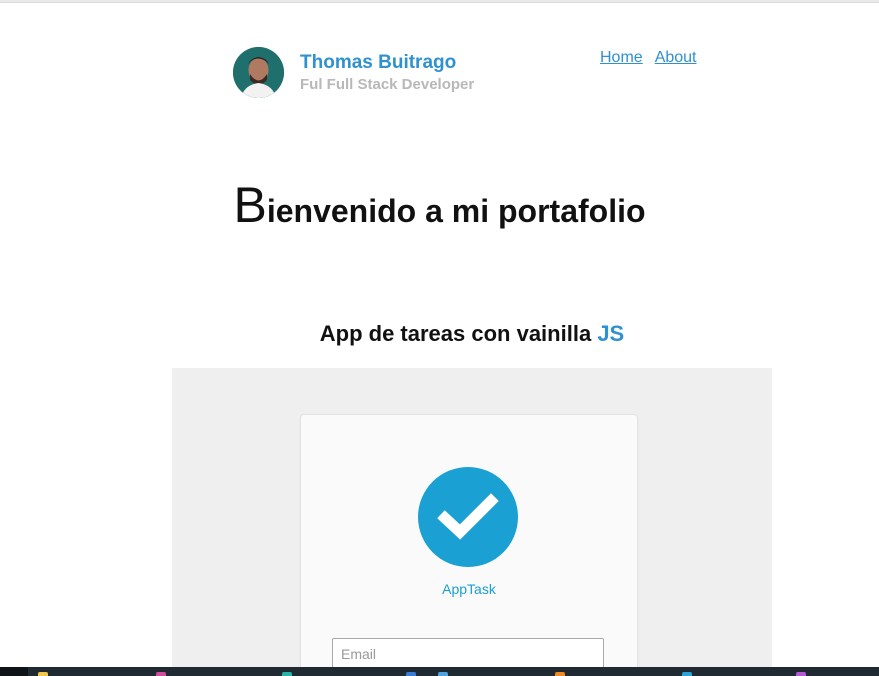 The height and width of the screenshot is (676, 879). I want to click on os-taskbar, so click(439, 671).